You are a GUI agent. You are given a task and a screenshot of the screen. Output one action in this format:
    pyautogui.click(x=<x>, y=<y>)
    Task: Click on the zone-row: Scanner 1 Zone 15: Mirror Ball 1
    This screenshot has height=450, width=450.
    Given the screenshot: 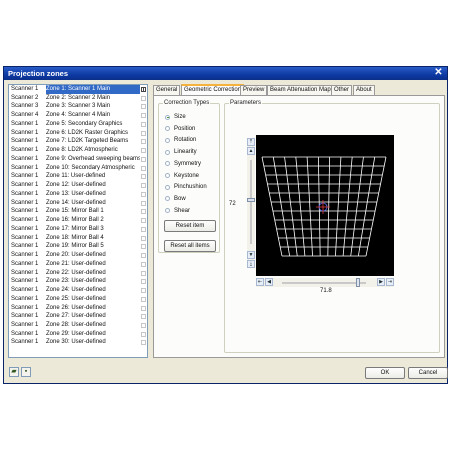 What is the action you would take?
    pyautogui.click(x=78, y=211)
    